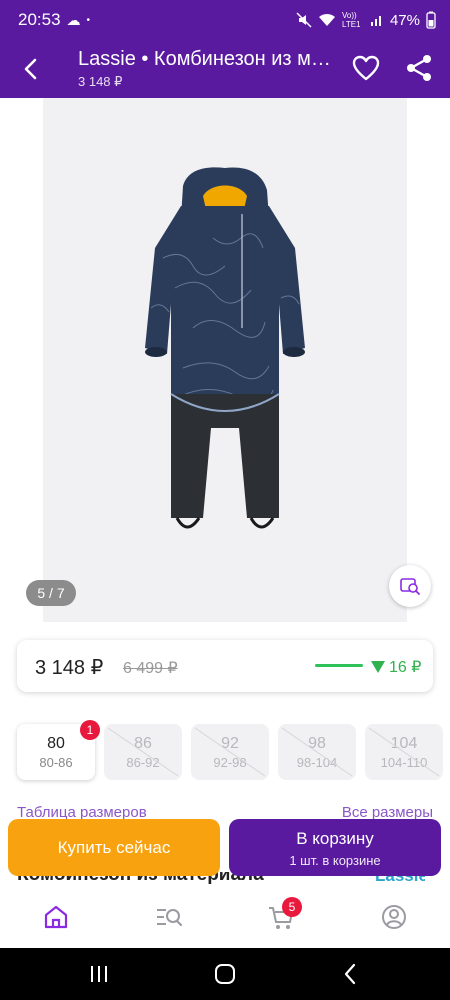  I want to click on page-subtitle-price: 3 148 ₽, so click(100, 81).